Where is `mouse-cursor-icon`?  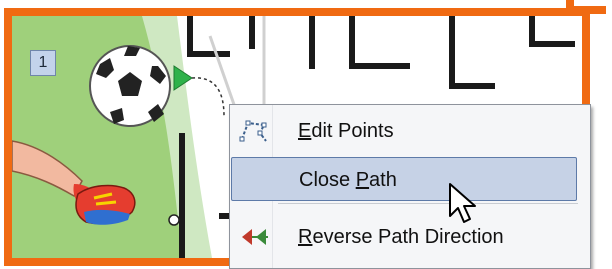 mouse-cursor-icon is located at coordinates (462, 203).